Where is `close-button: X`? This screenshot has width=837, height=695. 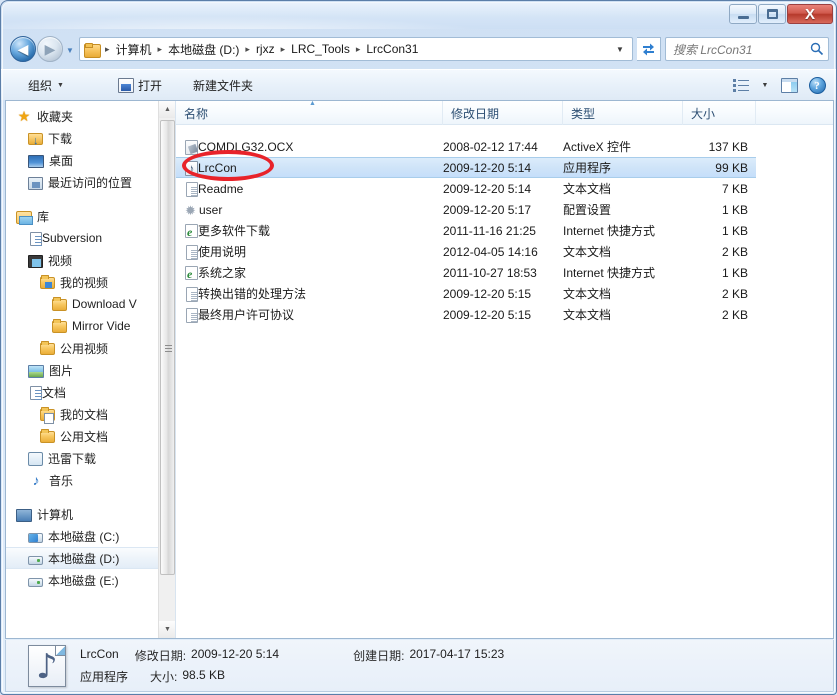 close-button: X is located at coordinates (810, 14).